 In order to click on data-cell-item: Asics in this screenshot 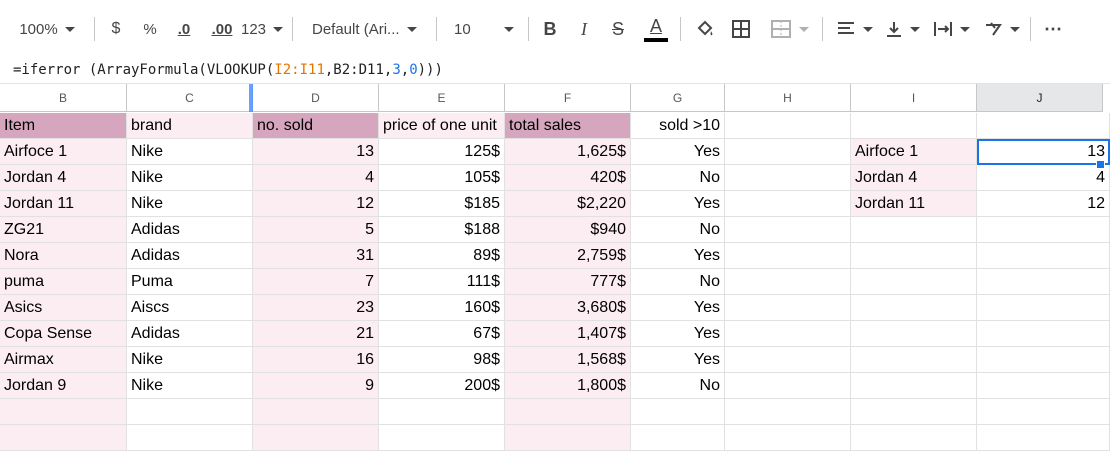, I will do `click(63, 308)`.